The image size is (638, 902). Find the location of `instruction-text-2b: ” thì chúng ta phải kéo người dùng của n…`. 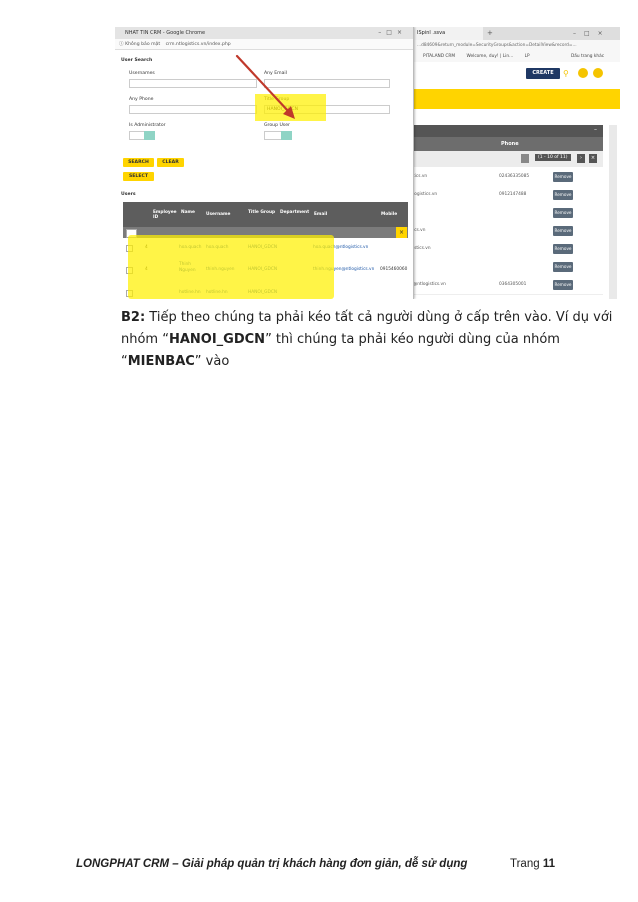

instruction-text-2b: ” thì chúng ta phải kéo người dùng của n… is located at coordinates (412, 339).